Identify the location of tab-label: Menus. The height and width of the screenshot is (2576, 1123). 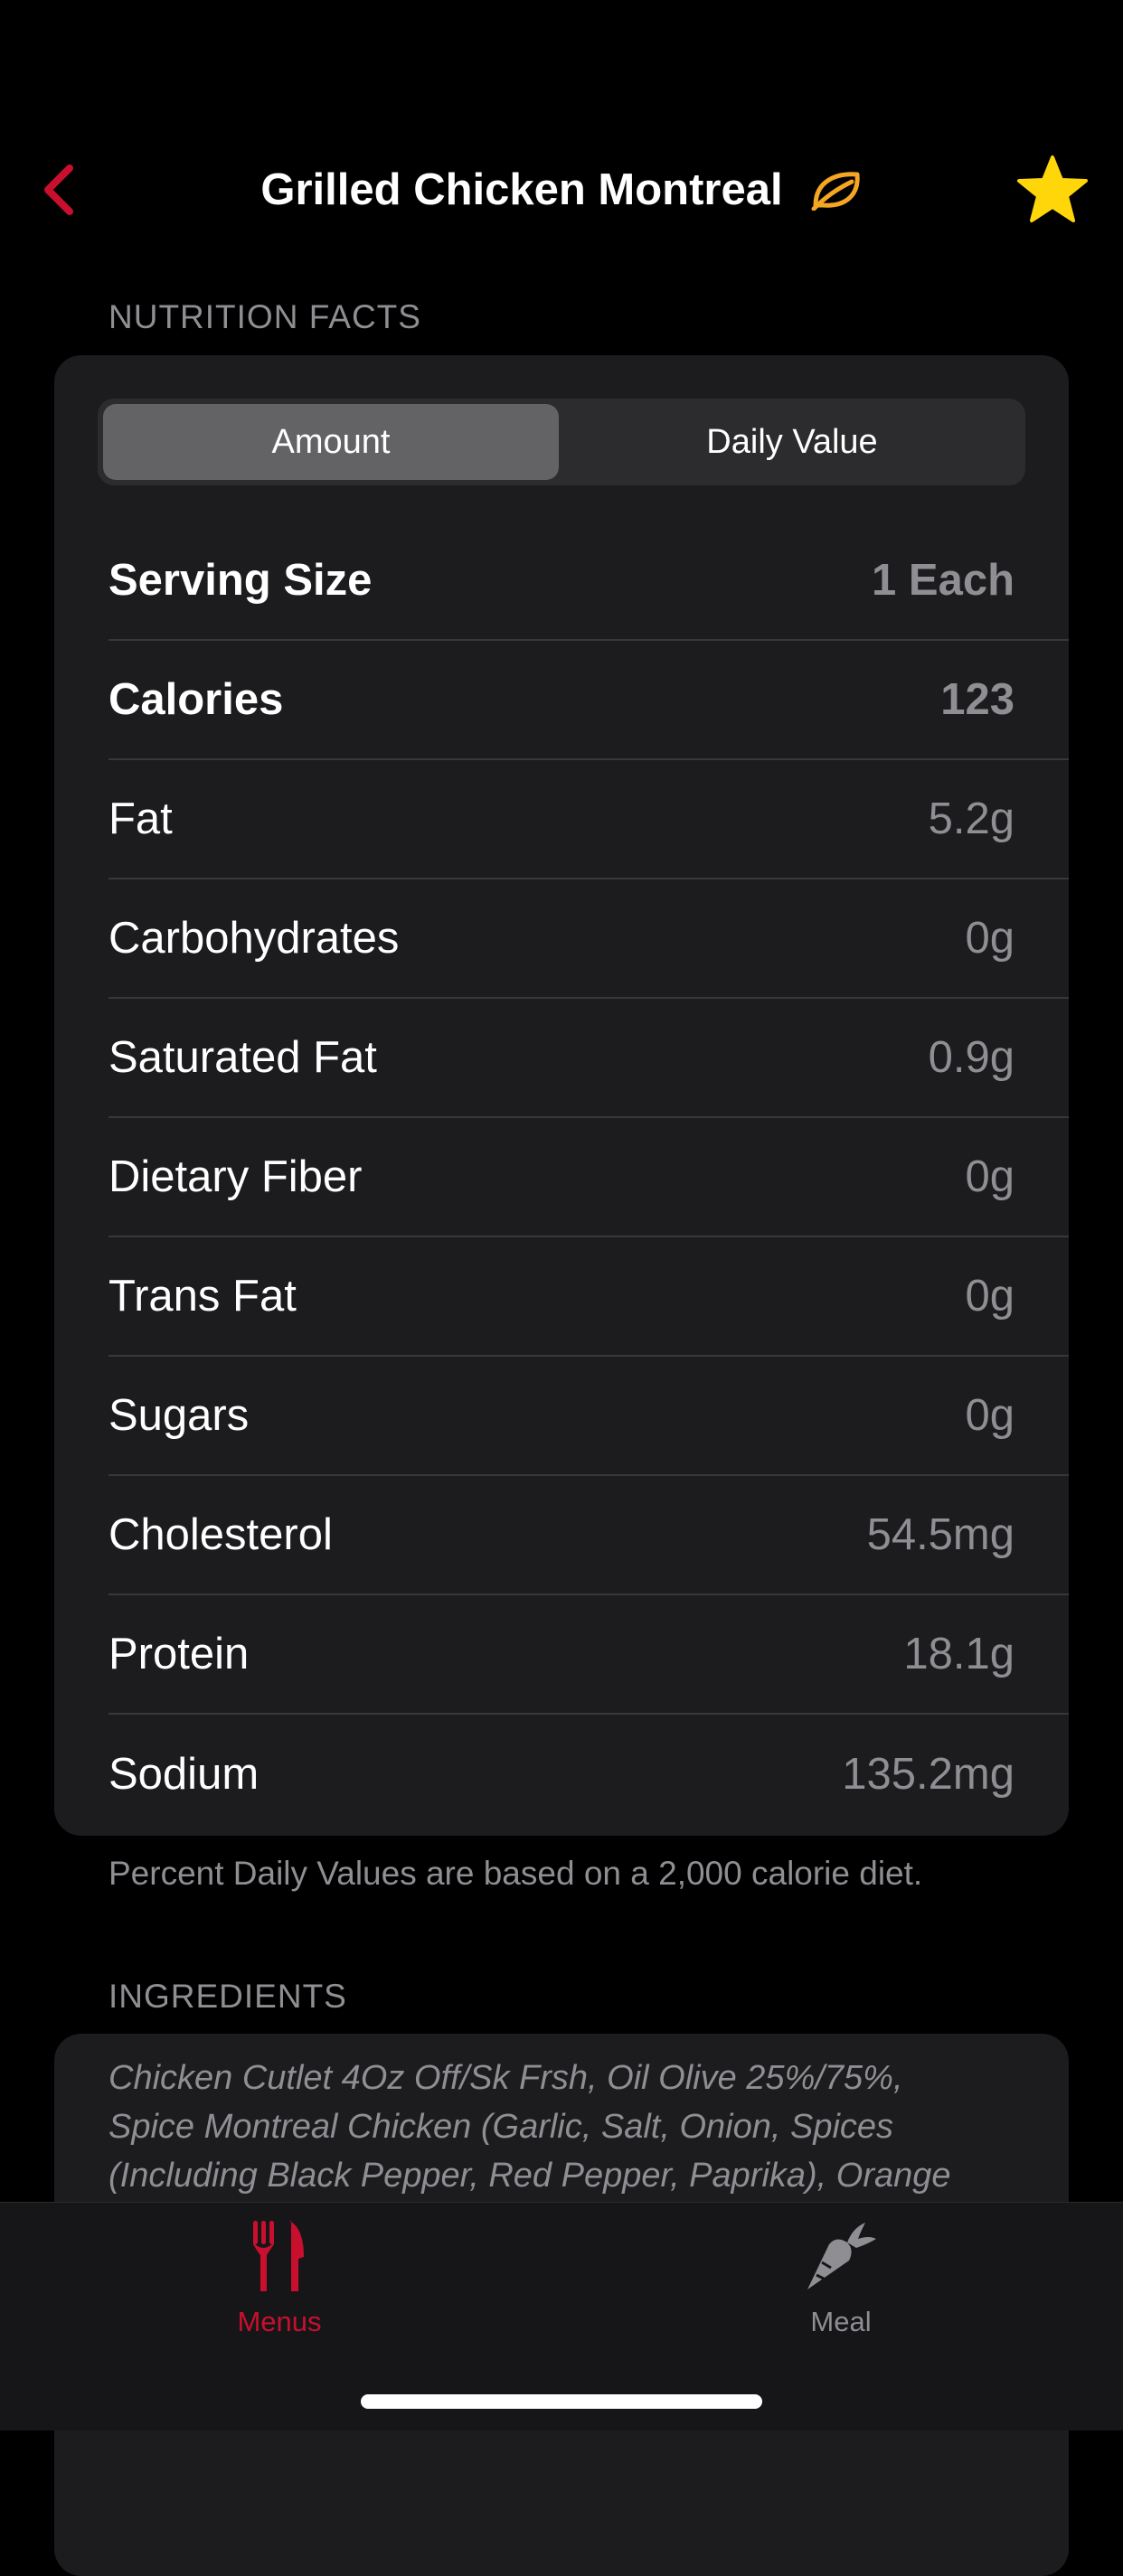
(279, 2321).